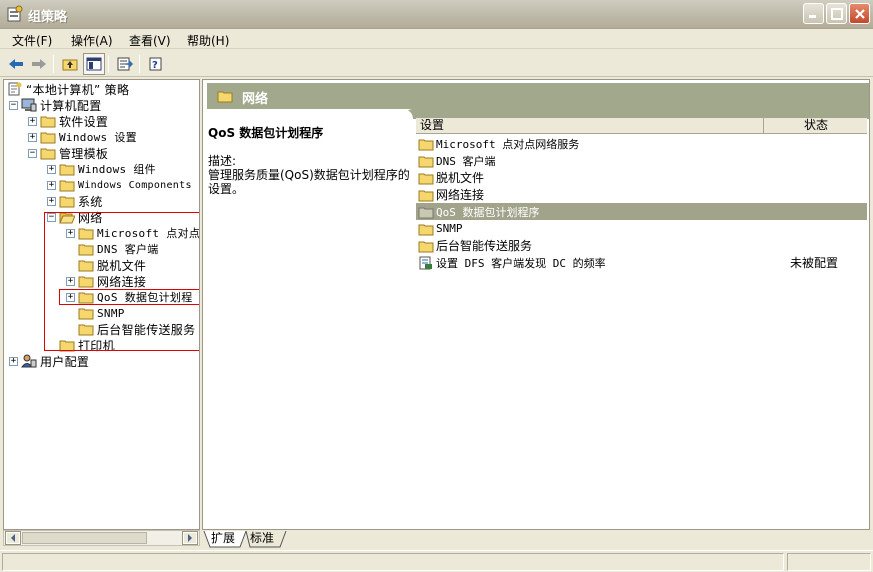 Image resolution: width=873 pixels, height=572 pixels. What do you see at coordinates (150, 40) in the screenshot?
I see `menu-view: 查看(V)` at bounding box center [150, 40].